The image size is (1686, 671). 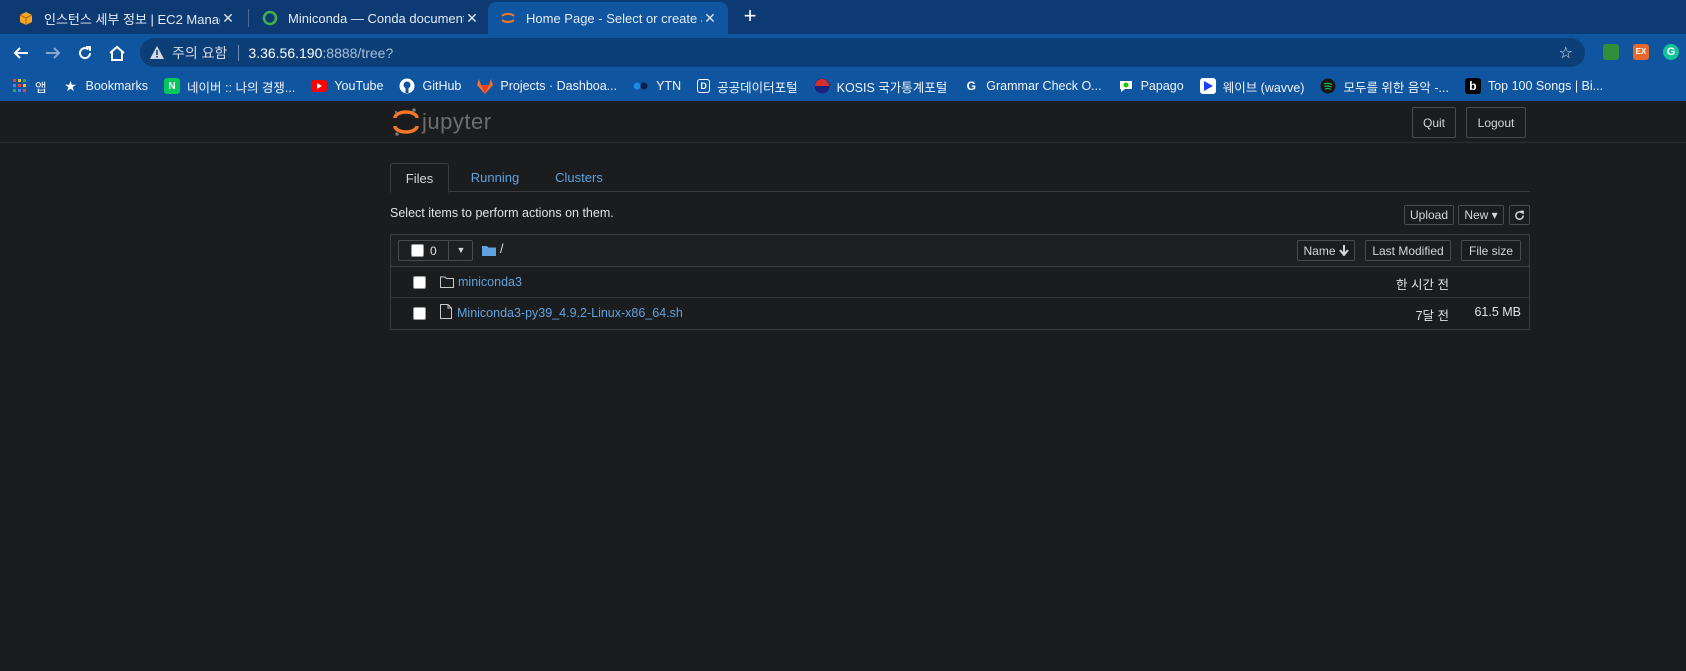 I want to click on browser-tab-ec2: 인스턴스 세부 정보 | EC2 Manag ✕, so click(x=126, y=18).